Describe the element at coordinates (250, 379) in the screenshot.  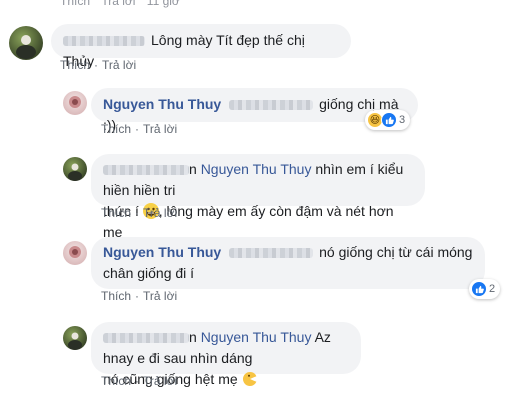
I see `pacman-emoji-icon` at that location.